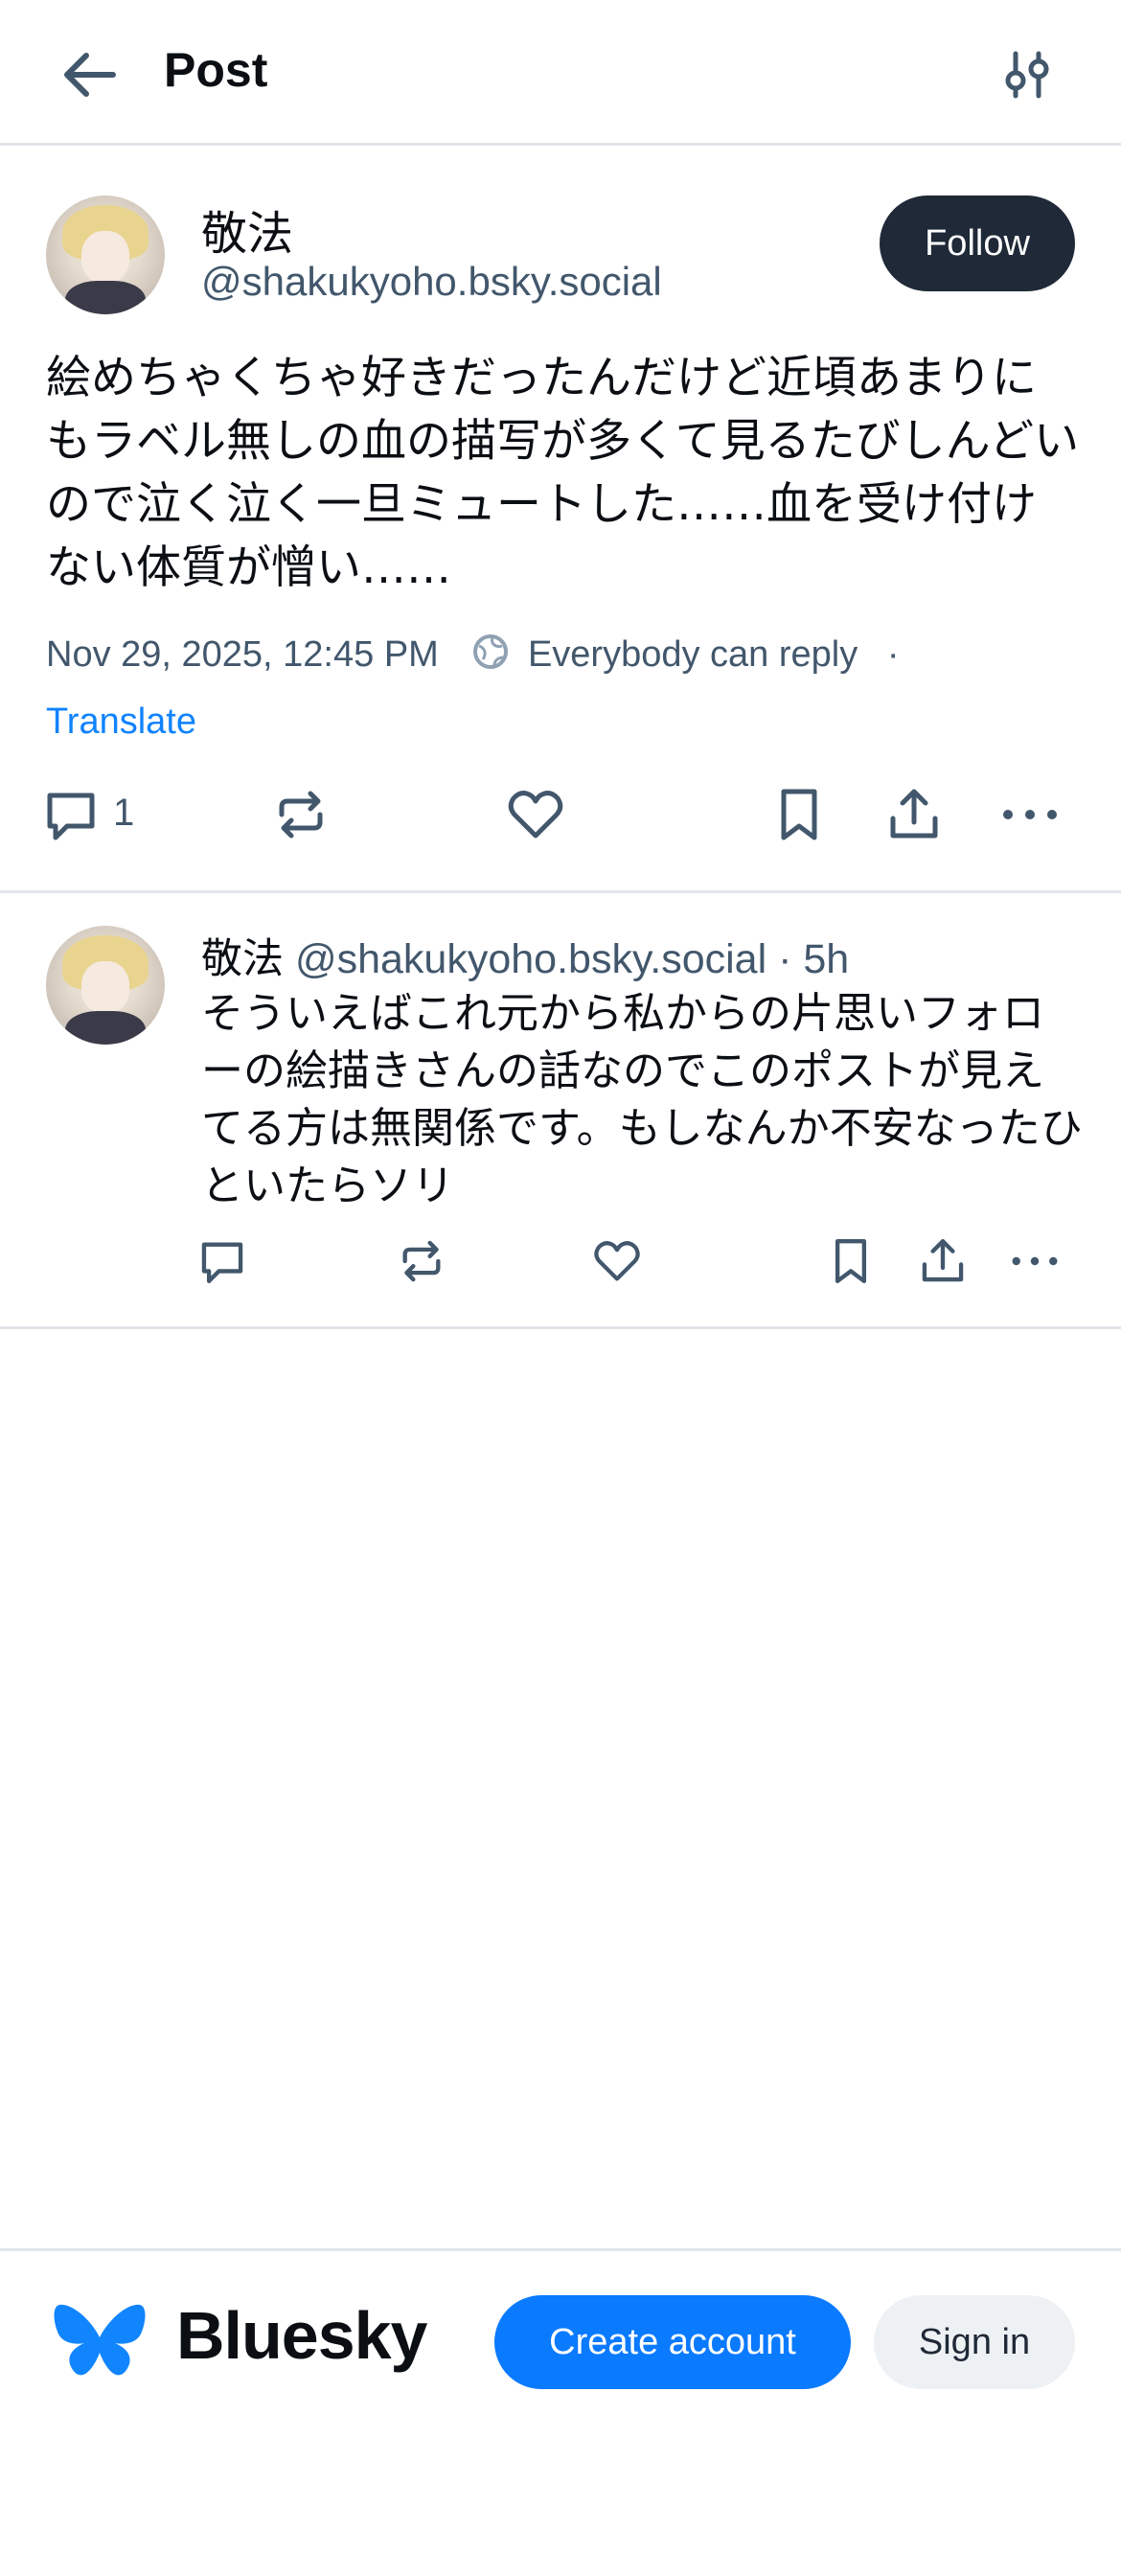  Describe the element at coordinates (121, 722) in the screenshot. I see `translate-link: Translate` at that location.